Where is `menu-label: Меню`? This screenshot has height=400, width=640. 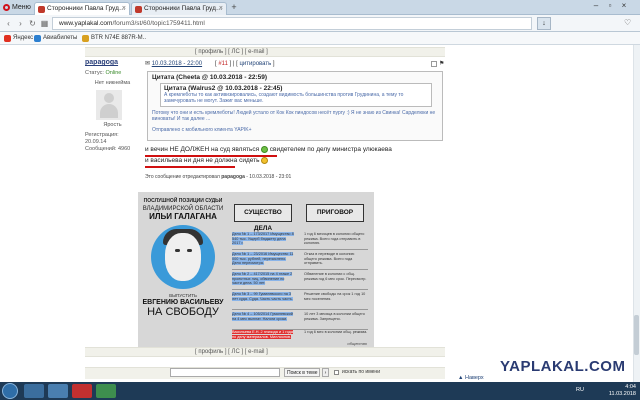 menu-label: Меню is located at coordinates (21, 7).